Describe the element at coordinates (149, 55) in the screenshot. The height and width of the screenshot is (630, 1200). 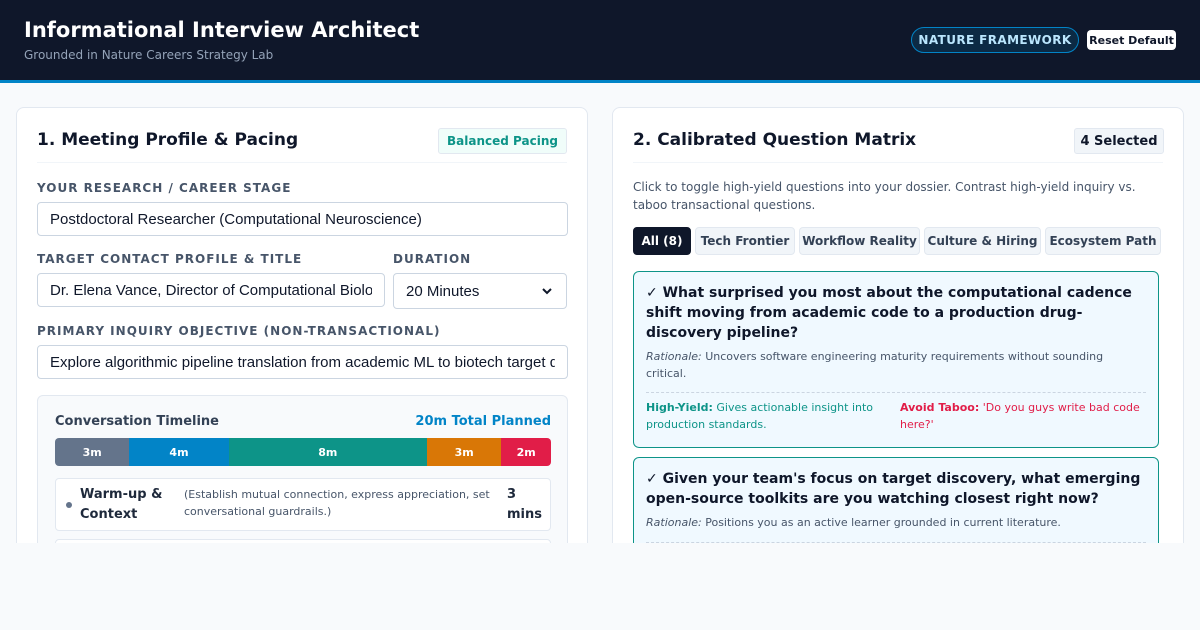
I see `app-subtitle: Grounded in Nature Careers Strategy Lab` at that location.